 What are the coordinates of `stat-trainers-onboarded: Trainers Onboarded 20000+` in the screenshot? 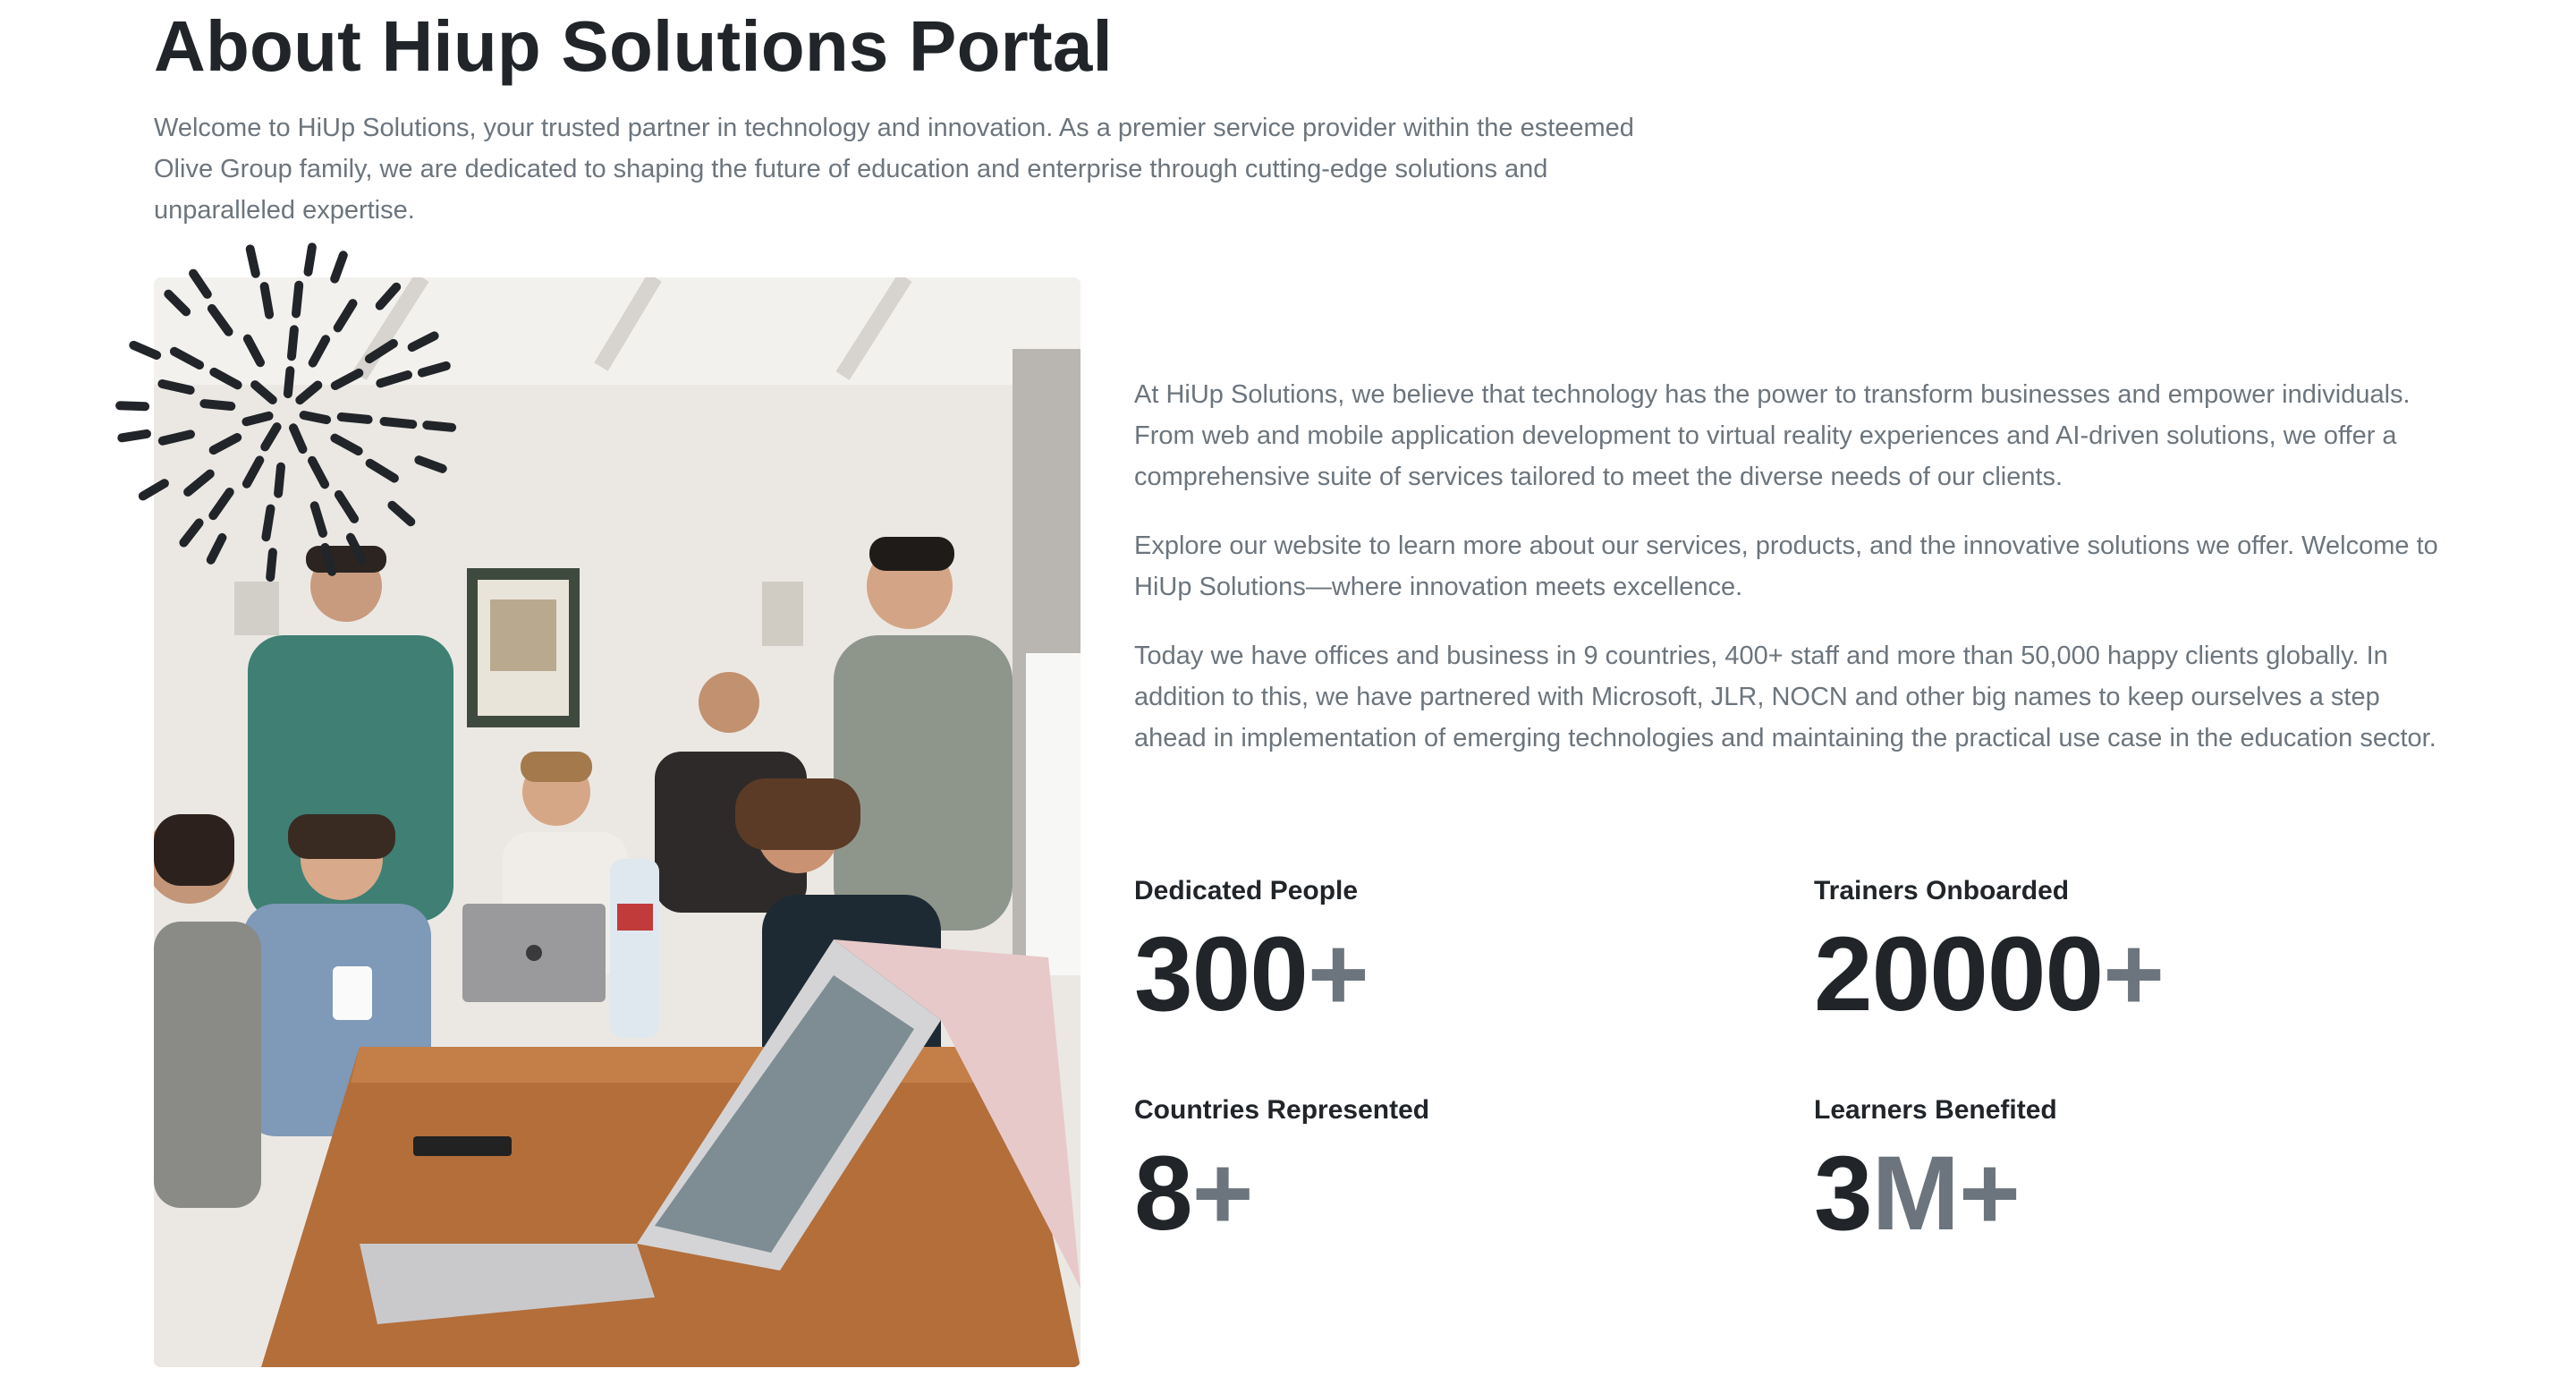 It's located at (1989, 953).